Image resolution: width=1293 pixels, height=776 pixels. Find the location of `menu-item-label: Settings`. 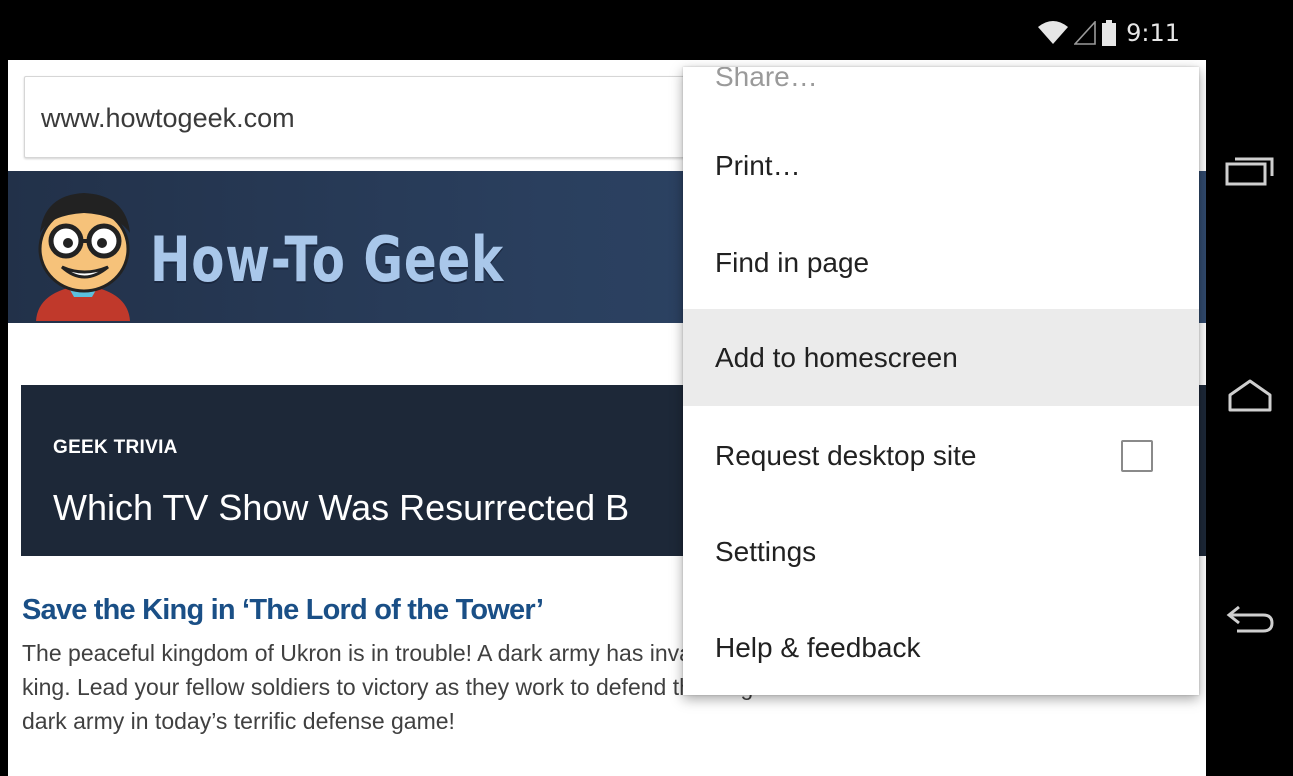

menu-item-label: Settings is located at coordinates (766, 551).